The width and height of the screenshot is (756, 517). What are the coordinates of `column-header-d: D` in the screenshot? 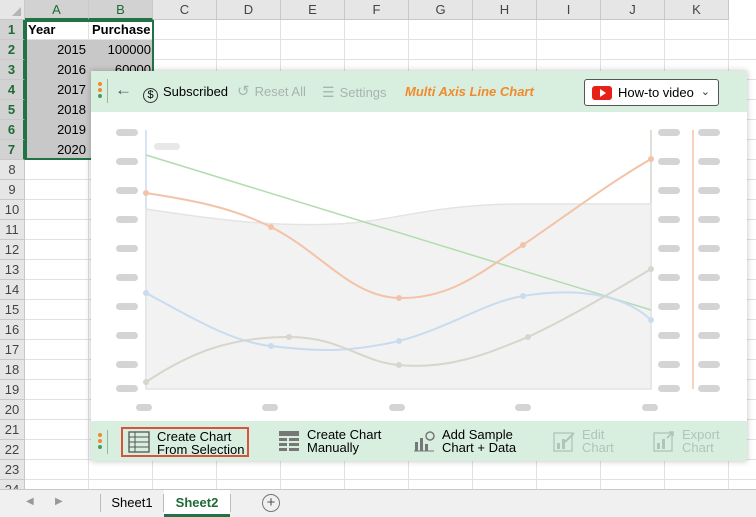 It's located at (249, 10).